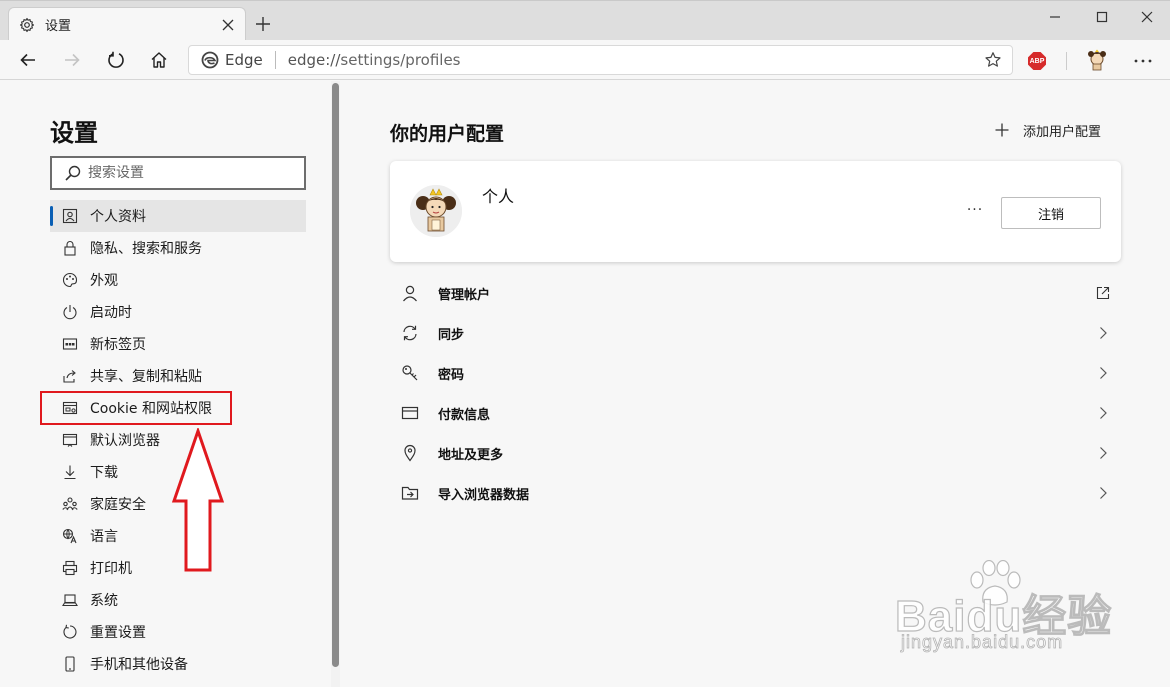 This screenshot has height=687, width=1170. I want to click on back-button, so click(28, 60).